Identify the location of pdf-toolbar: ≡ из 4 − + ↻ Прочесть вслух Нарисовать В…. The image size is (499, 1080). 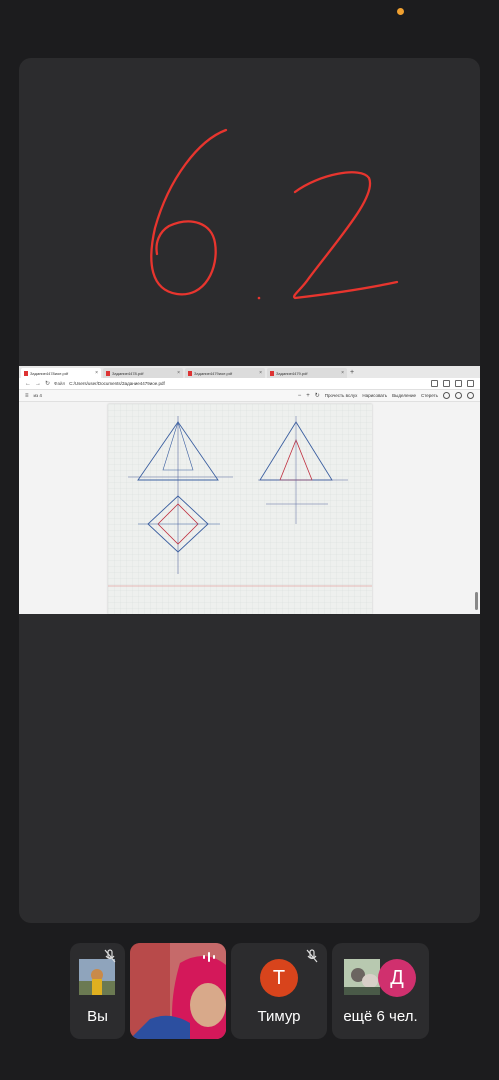
(249, 396).